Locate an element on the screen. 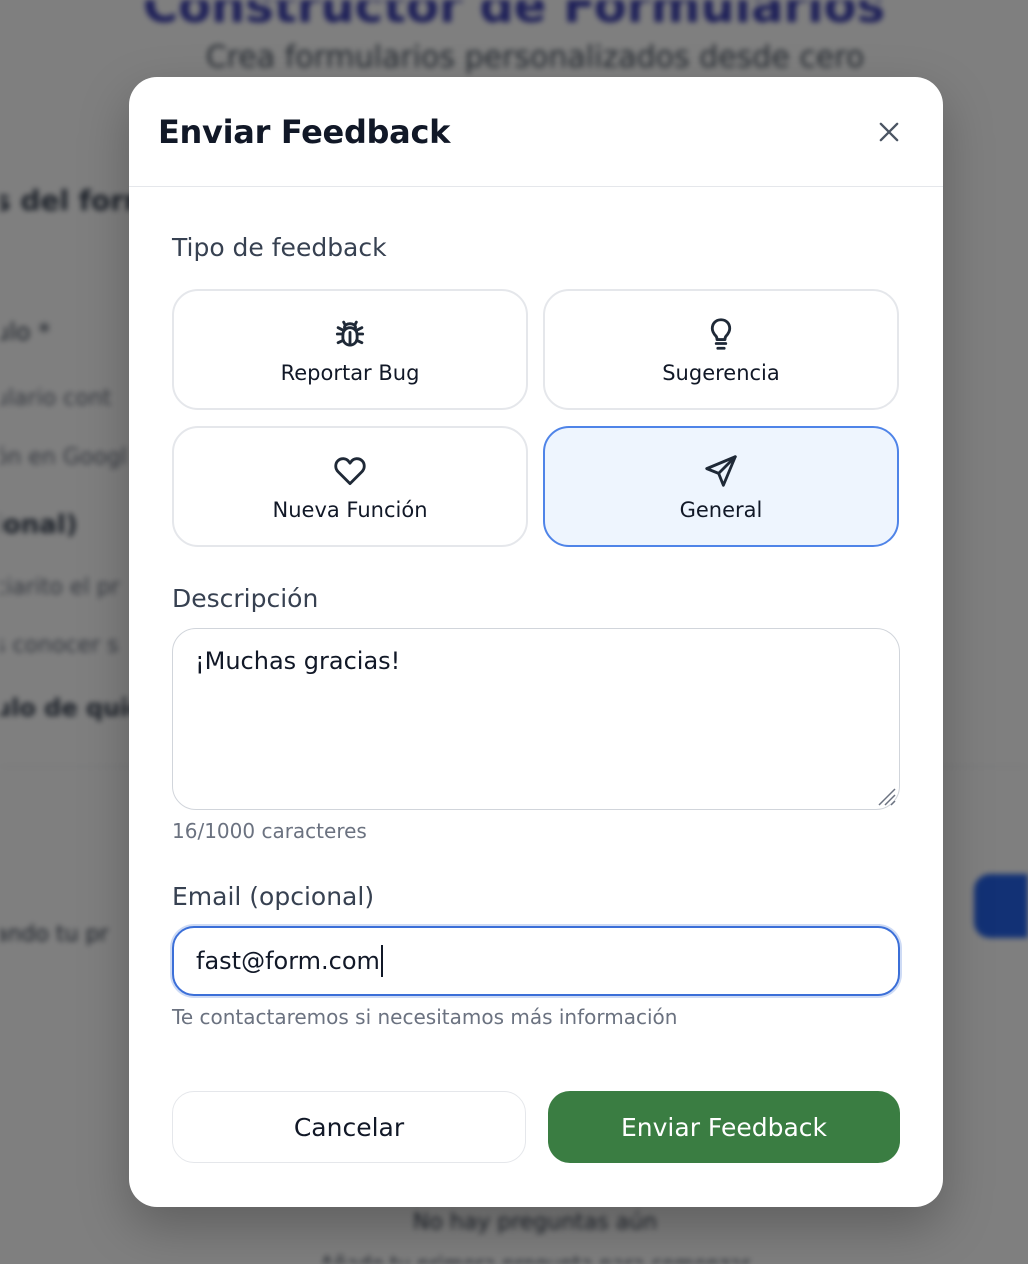 The image size is (1028, 1264). type-option-general: General is located at coordinates (721, 486).